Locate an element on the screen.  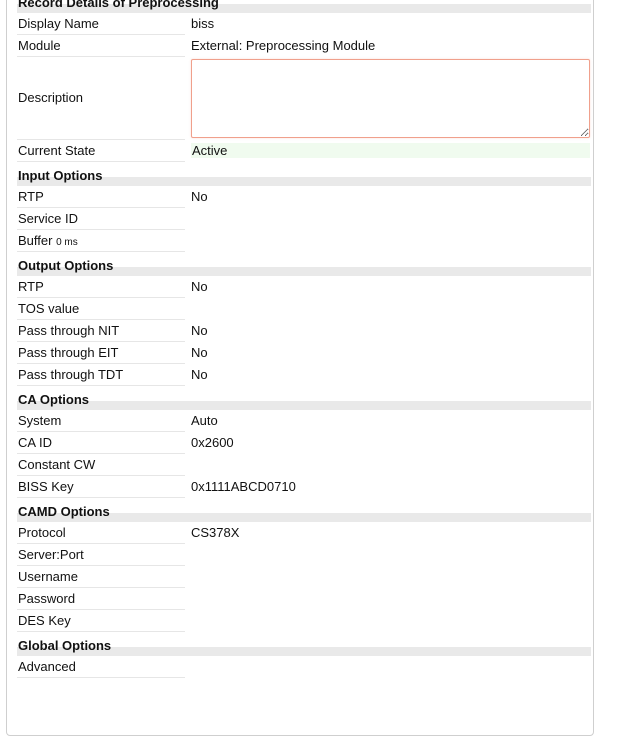
username-label: Username is located at coordinates (101, 577).